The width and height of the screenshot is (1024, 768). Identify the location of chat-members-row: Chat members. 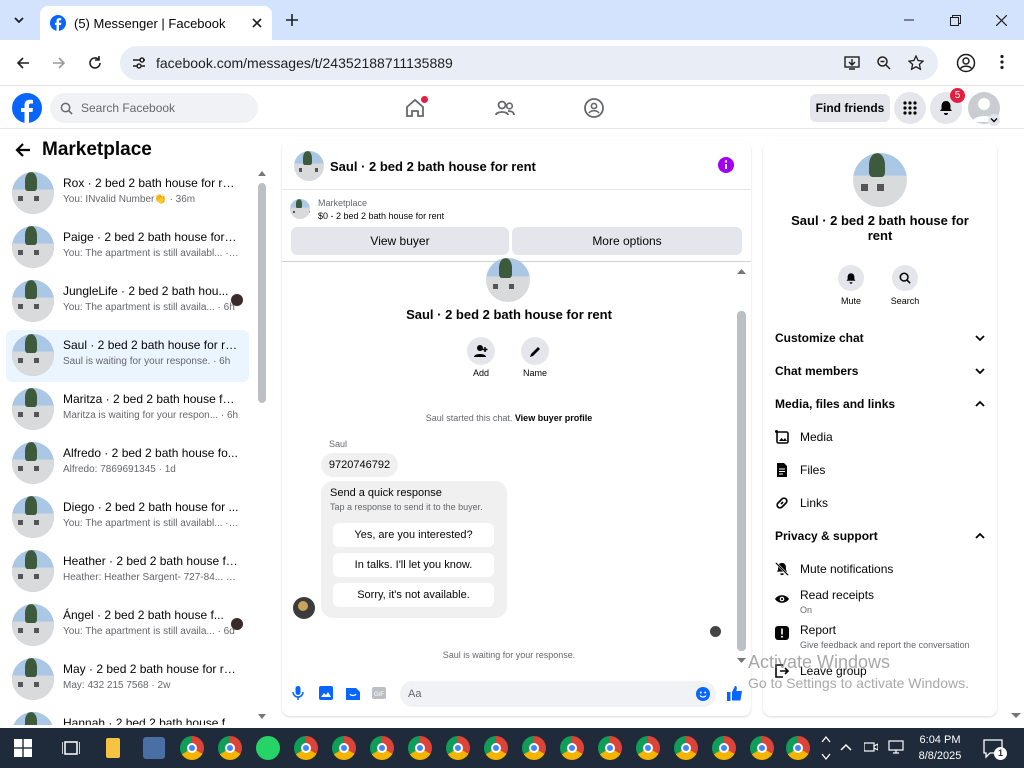
(880, 371).